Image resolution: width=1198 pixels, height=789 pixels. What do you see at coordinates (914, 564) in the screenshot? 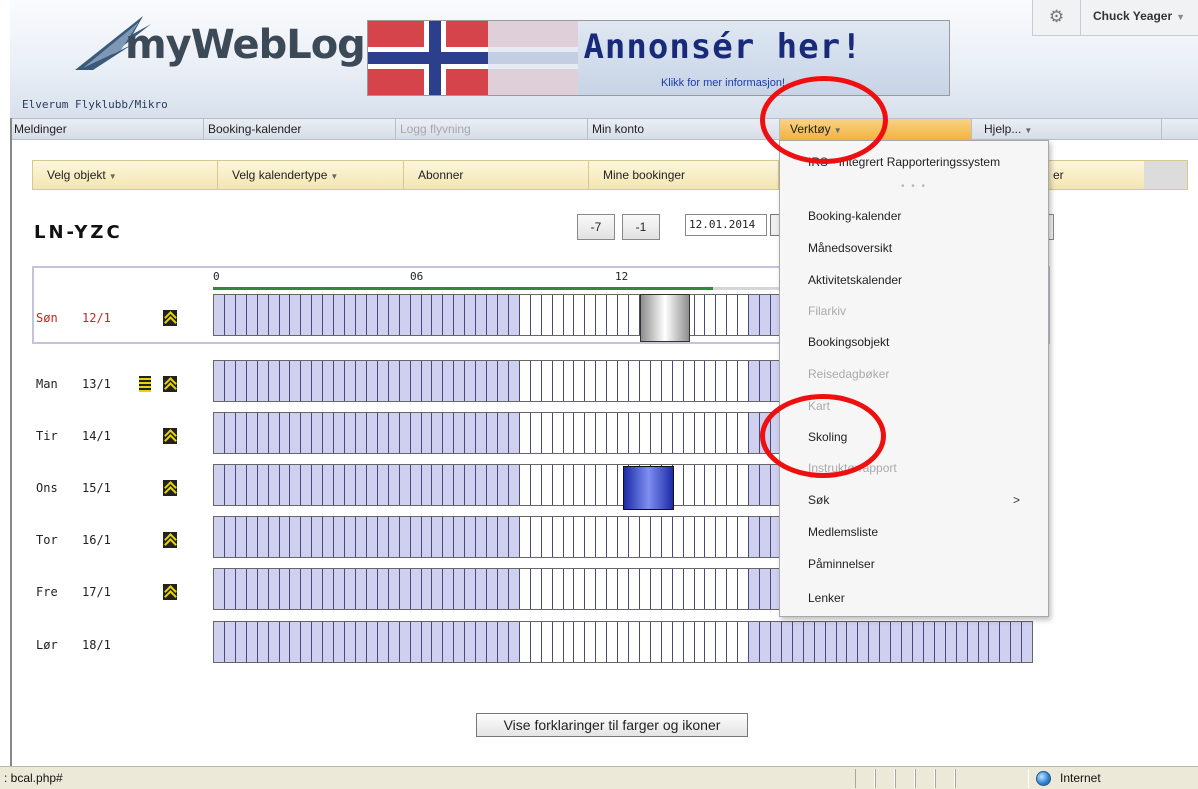
I see `menu-item-paminnelser: Påminnelser` at bounding box center [914, 564].